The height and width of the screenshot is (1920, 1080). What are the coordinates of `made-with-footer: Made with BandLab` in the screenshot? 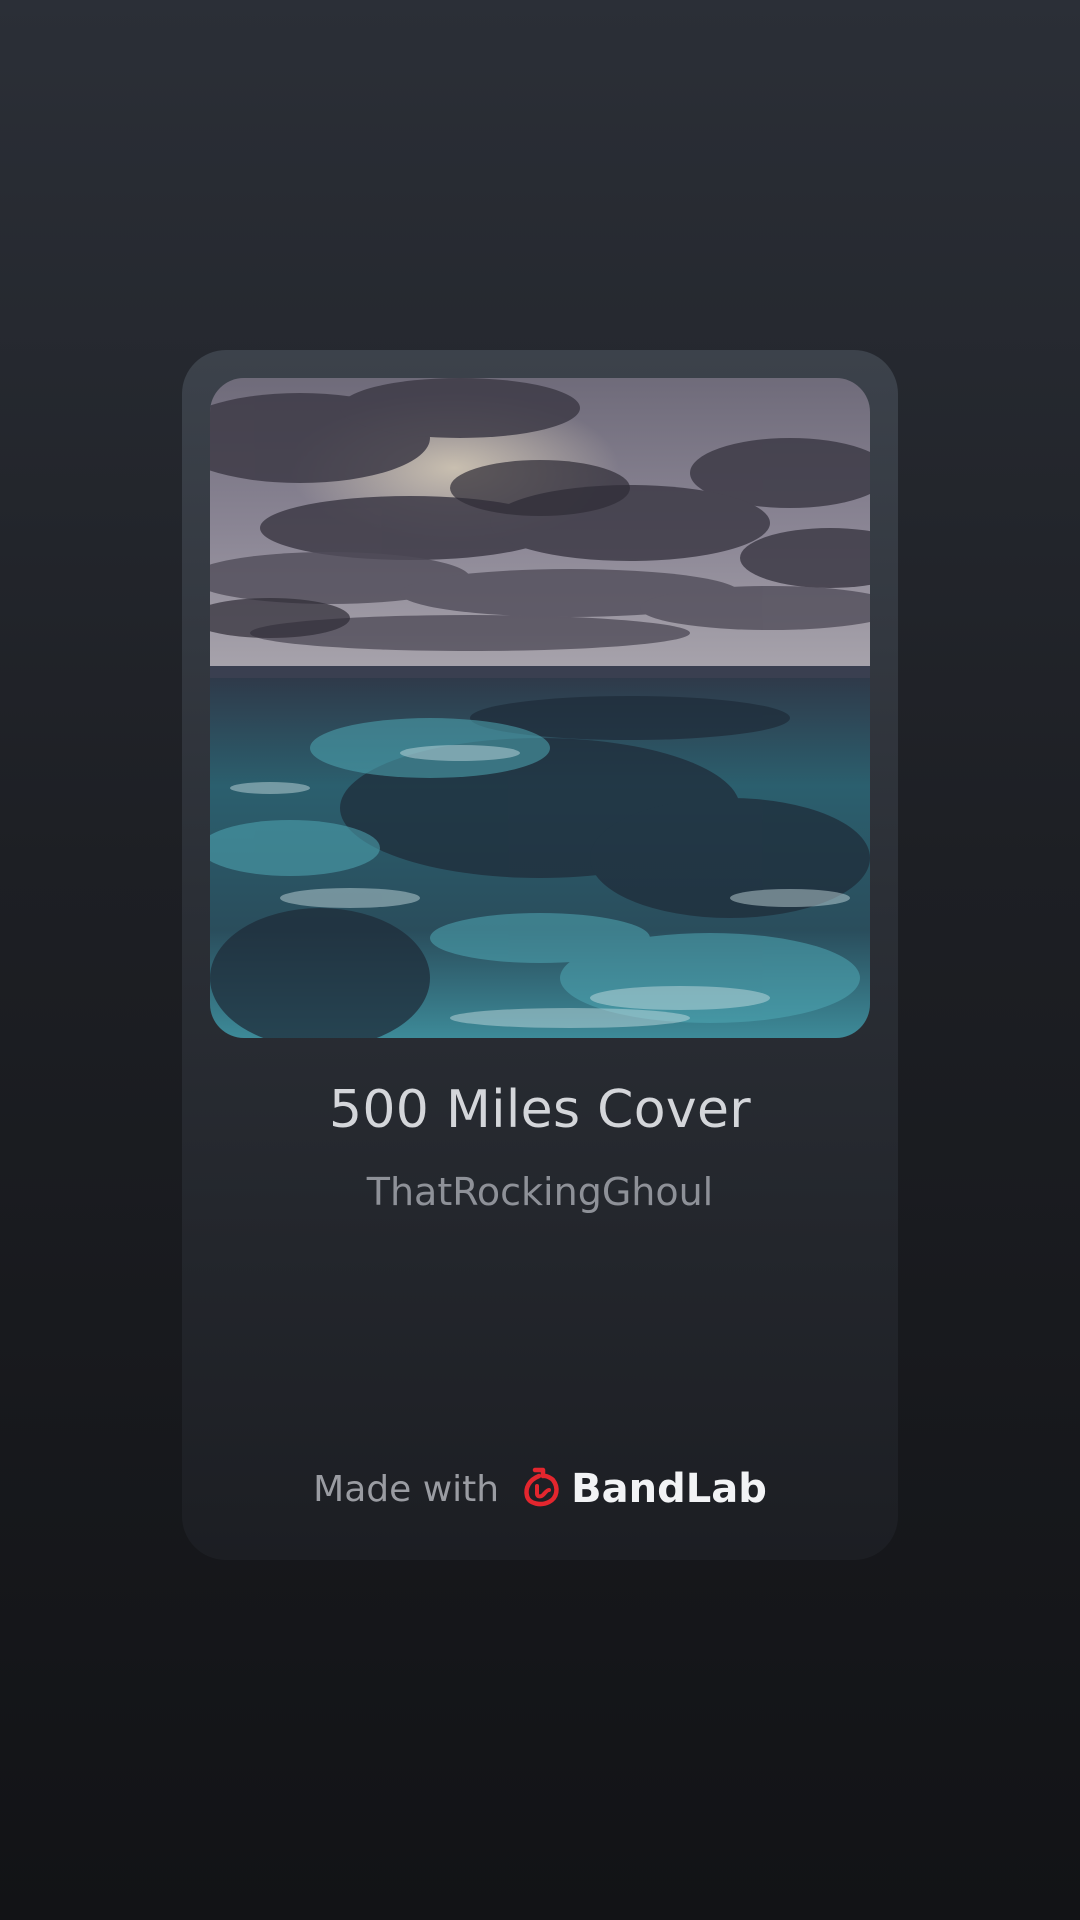 It's located at (540, 1489).